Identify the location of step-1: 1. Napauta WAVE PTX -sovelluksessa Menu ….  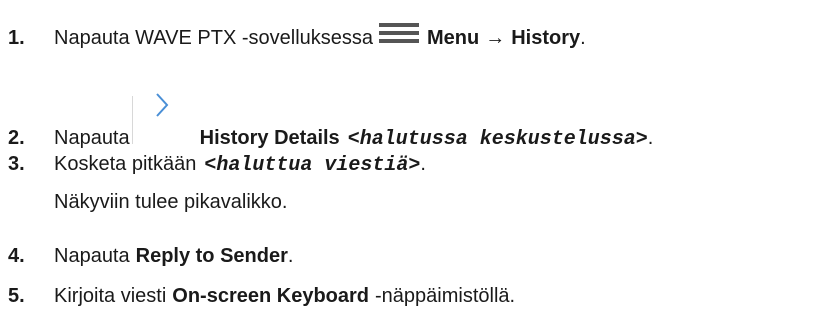
(293, 36).